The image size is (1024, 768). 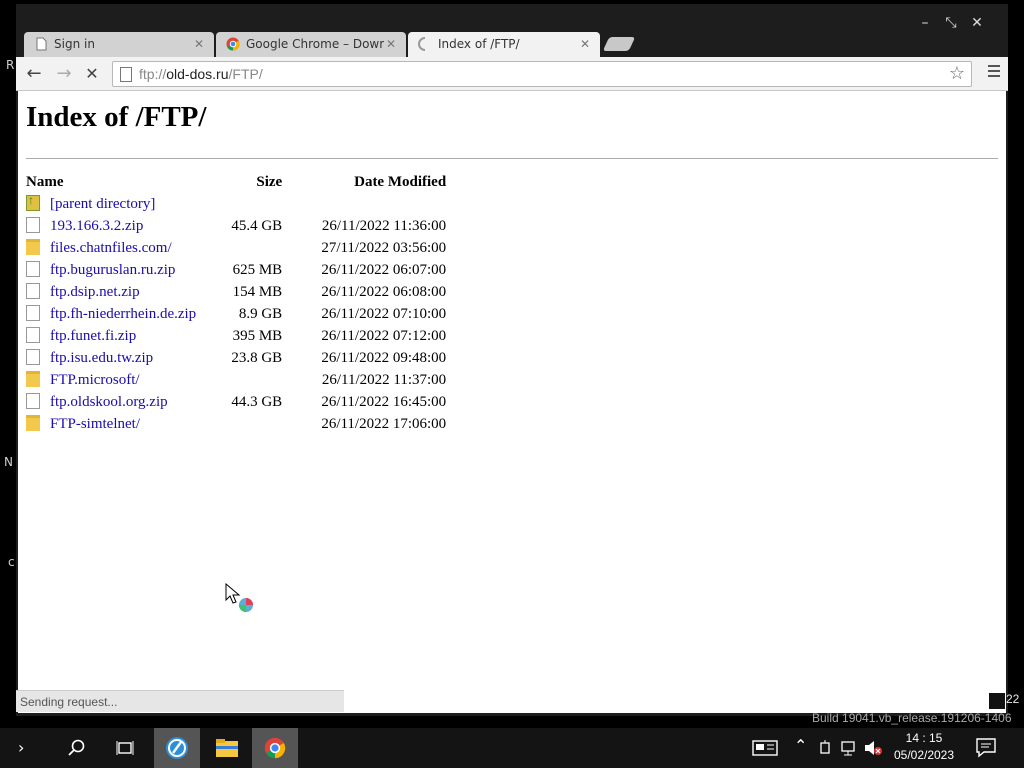 What do you see at coordinates (957, 73) in the screenshot?
I see `bookmark-star-icon: ☆` at bounding box center [957, 73].